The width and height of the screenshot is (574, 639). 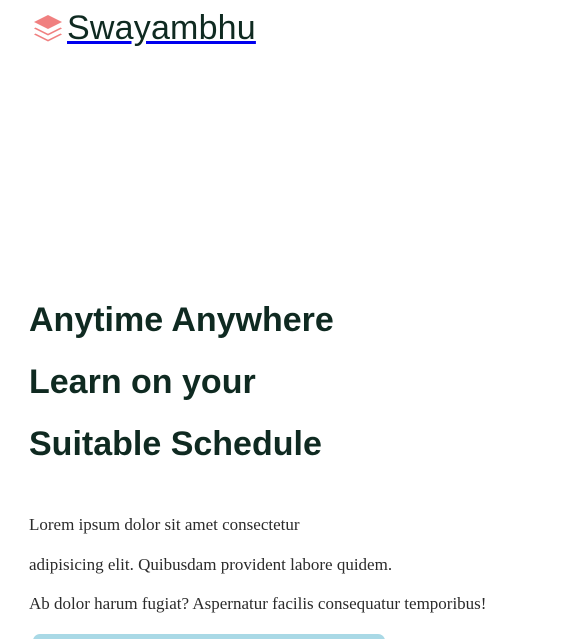 I want to click on headline-line-3: Suitable Schedule, so click(x=175, y=444).